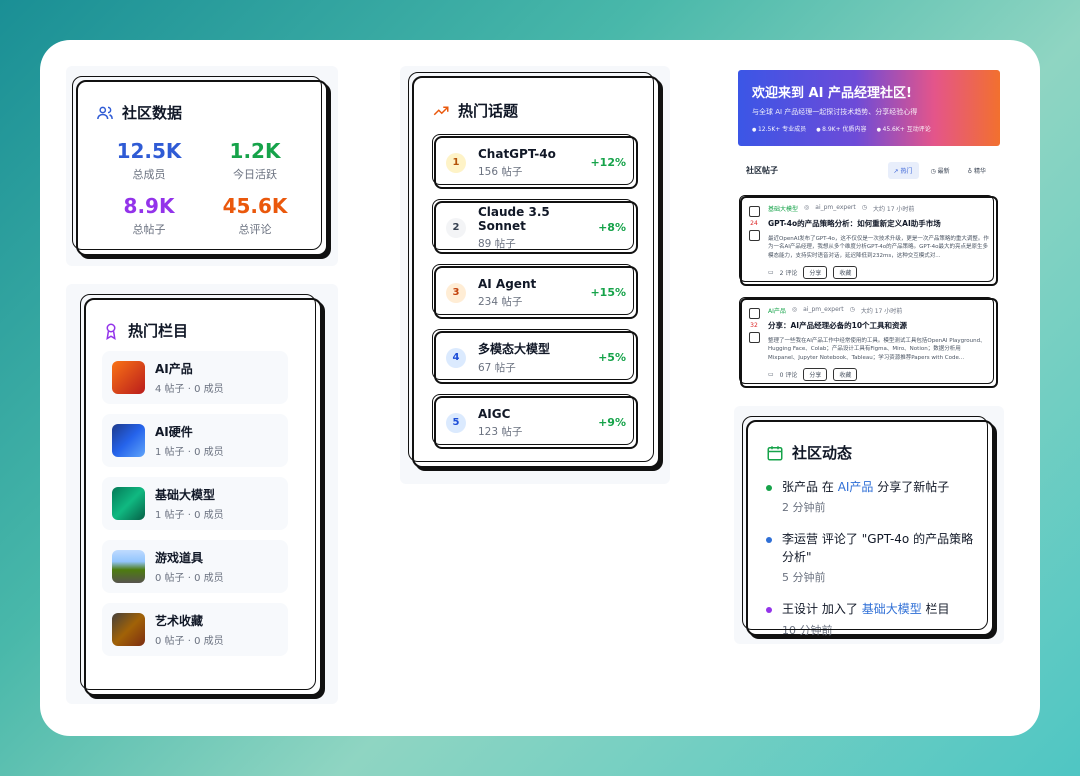 The height and width of the screenshot is (776, 1080). Describe the element at coordinates (152, 113) in the screenshot. I see `stats-title: 社区数据` at that location.